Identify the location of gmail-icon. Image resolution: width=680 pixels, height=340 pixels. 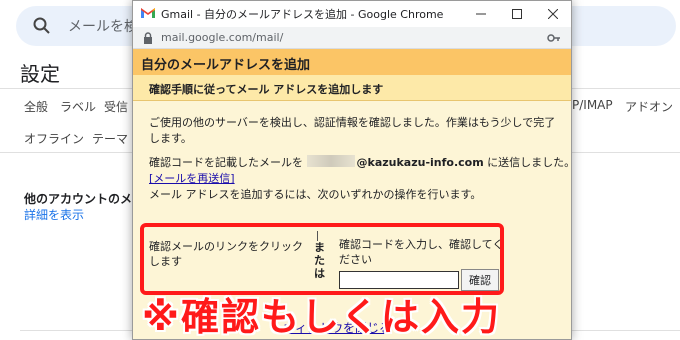
(148, 12).